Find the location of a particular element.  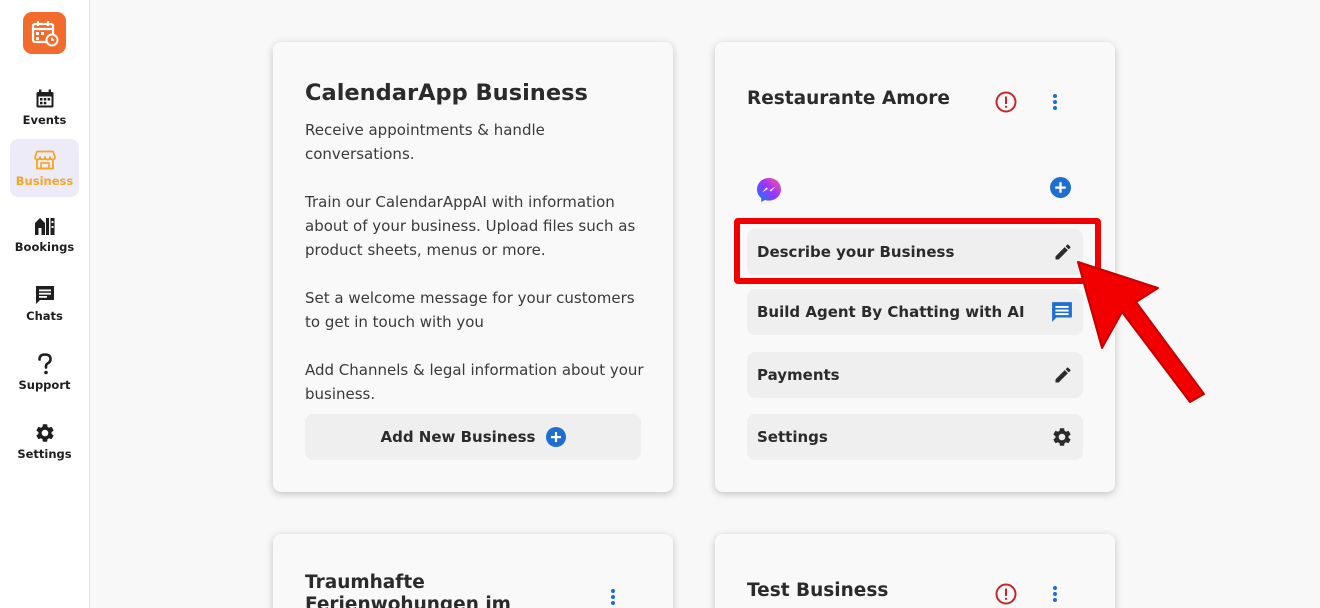

business-card-title: Restaurante Amore is located at coordinates (848, 98).